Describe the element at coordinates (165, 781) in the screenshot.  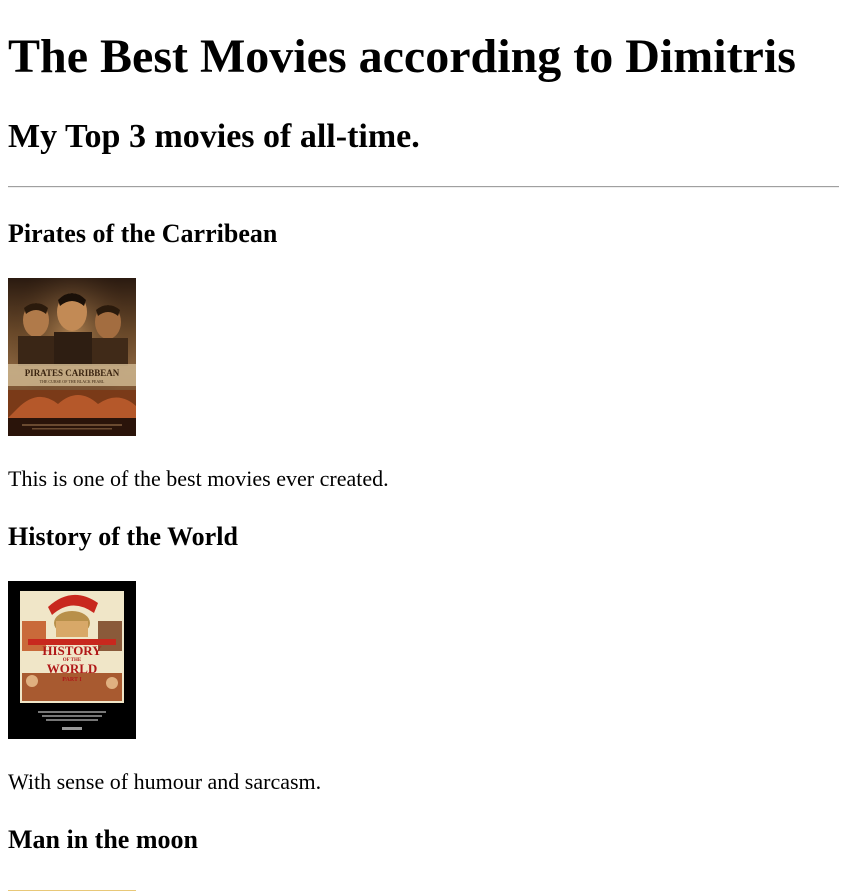
I see `movie-description-history: With sense of humour and sarcasm.` at that location.